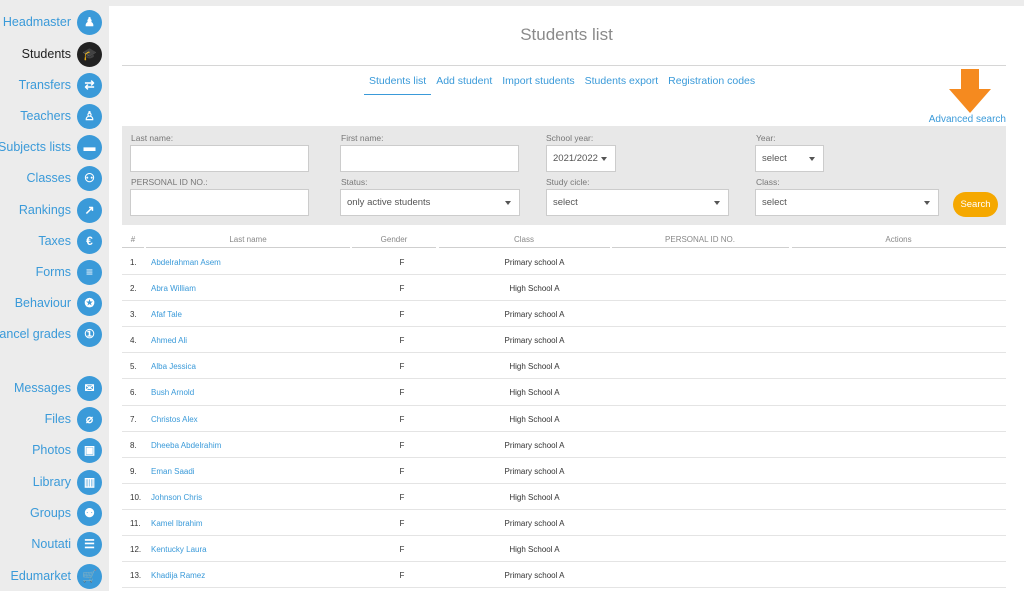  What do you see at coordinates (89, 272) in the screenshot?
I see `checklist-icon: ≡` at bounding box center [89, 272].